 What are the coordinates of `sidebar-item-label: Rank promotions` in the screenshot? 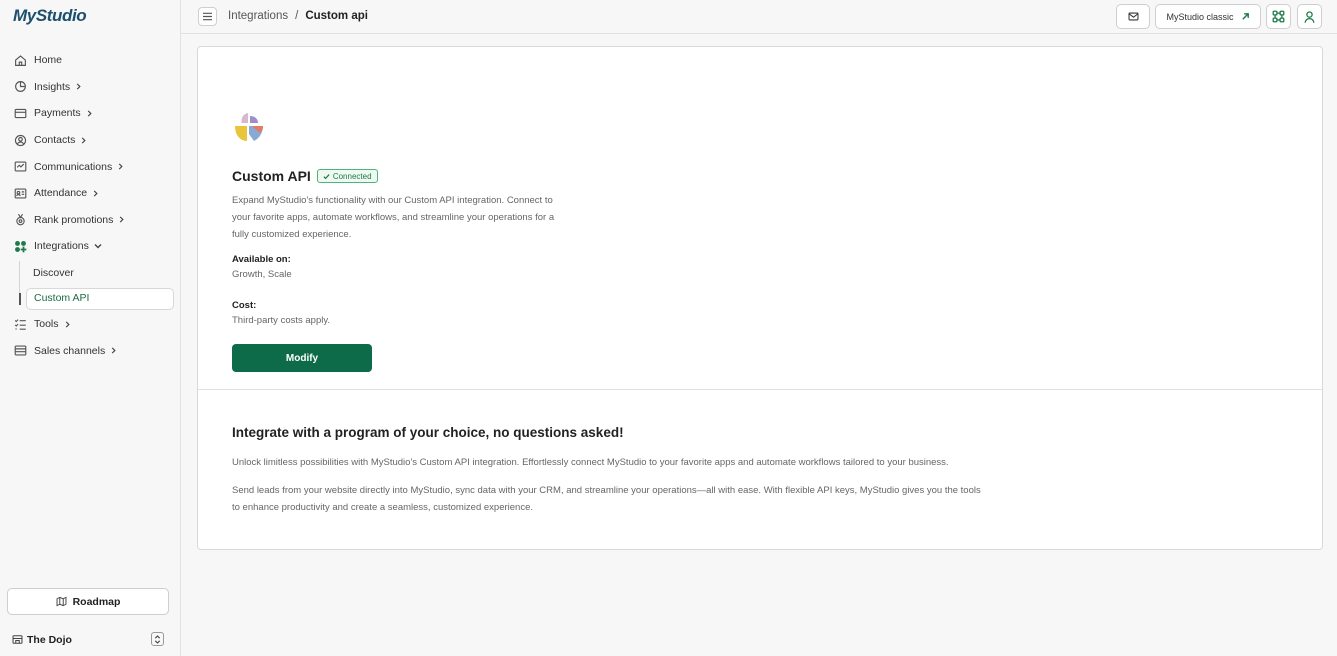 It's located at (74, 219).